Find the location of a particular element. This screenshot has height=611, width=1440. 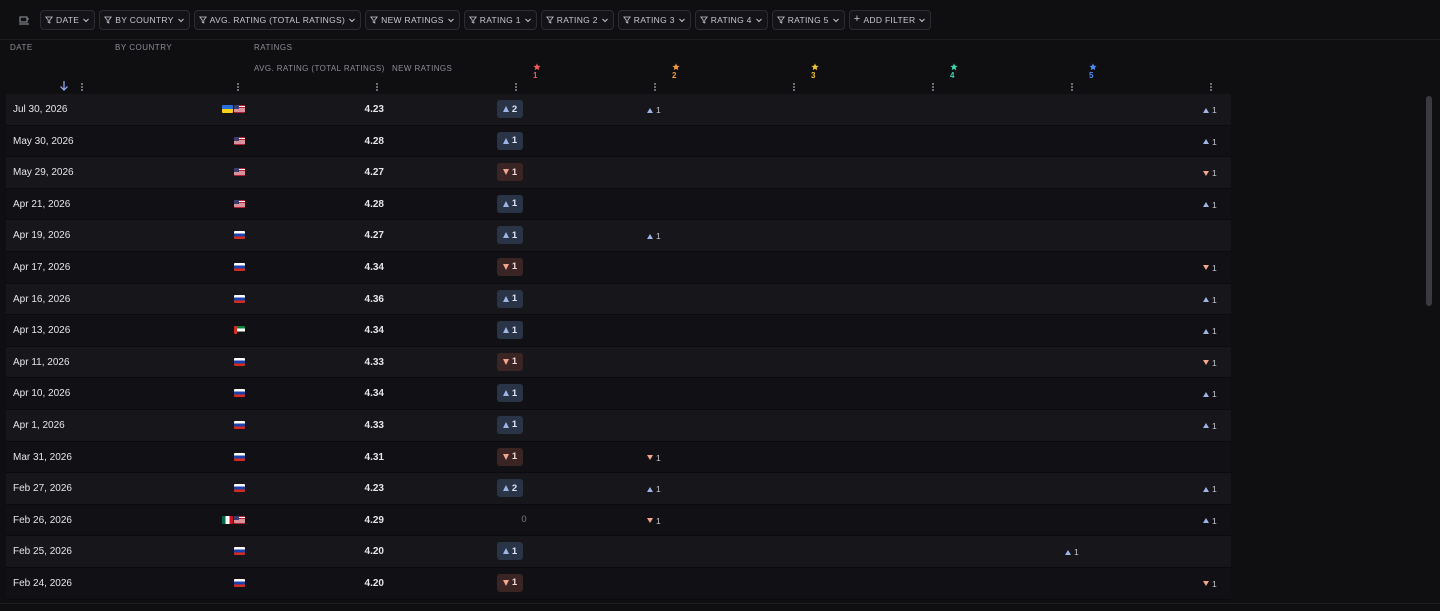

header-date: Date is located at coordinates (21, 47).